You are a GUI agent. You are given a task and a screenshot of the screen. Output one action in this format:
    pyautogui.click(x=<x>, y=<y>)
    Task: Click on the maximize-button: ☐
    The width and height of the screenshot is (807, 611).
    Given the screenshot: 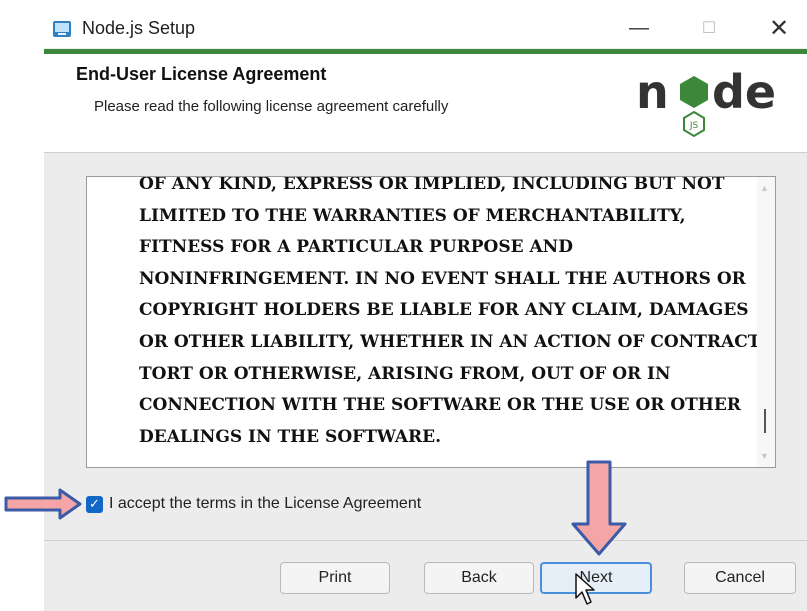 What is the action you would take?
    pyautogui.click(x=709, y=28)
    